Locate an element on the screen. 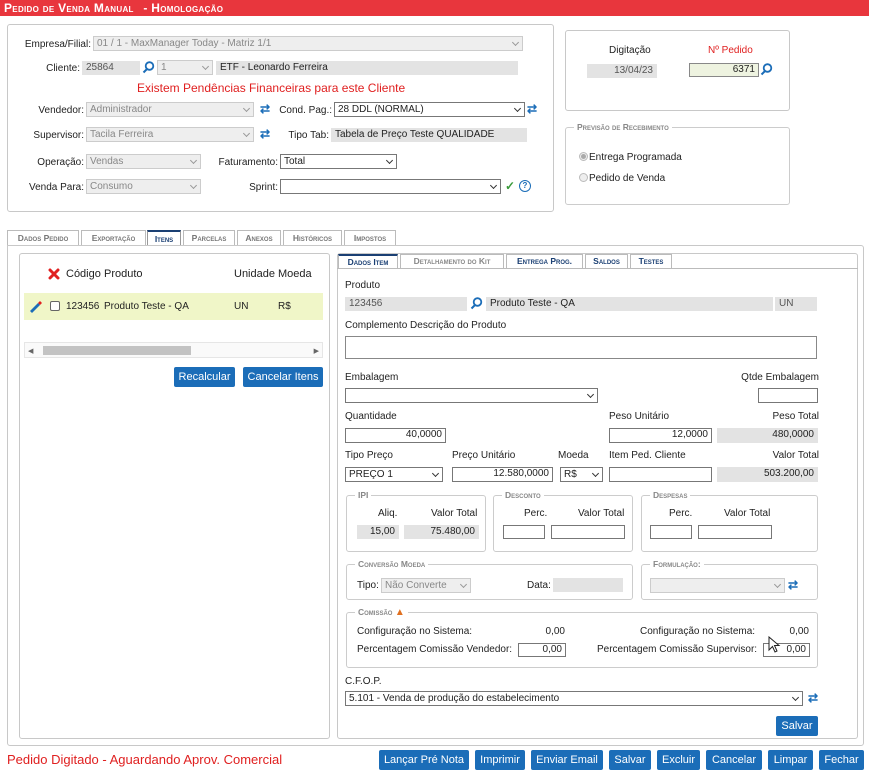  pedido-number-field: 6371 is located at coordinates (724, 70).